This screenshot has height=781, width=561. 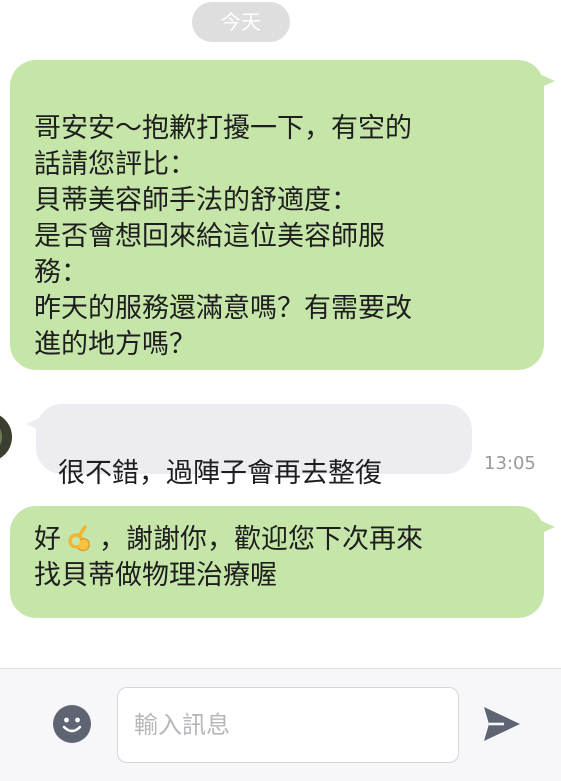 I want to click on date-separator: 今天, so click(x=241, y=22).